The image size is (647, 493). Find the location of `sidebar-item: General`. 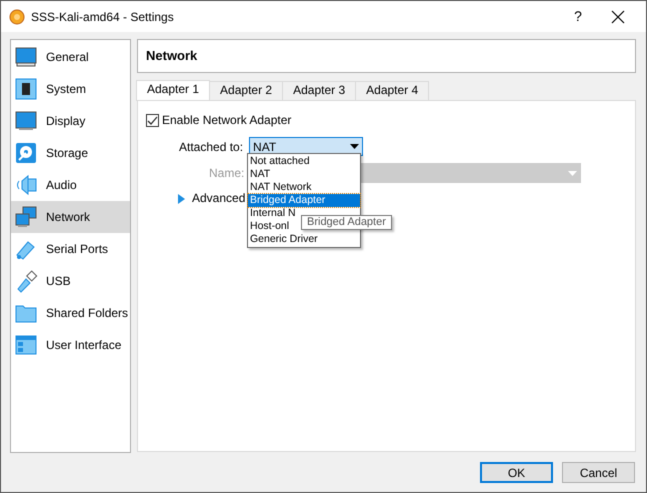

sidebar-item: General is located at coordinates (70, 57).